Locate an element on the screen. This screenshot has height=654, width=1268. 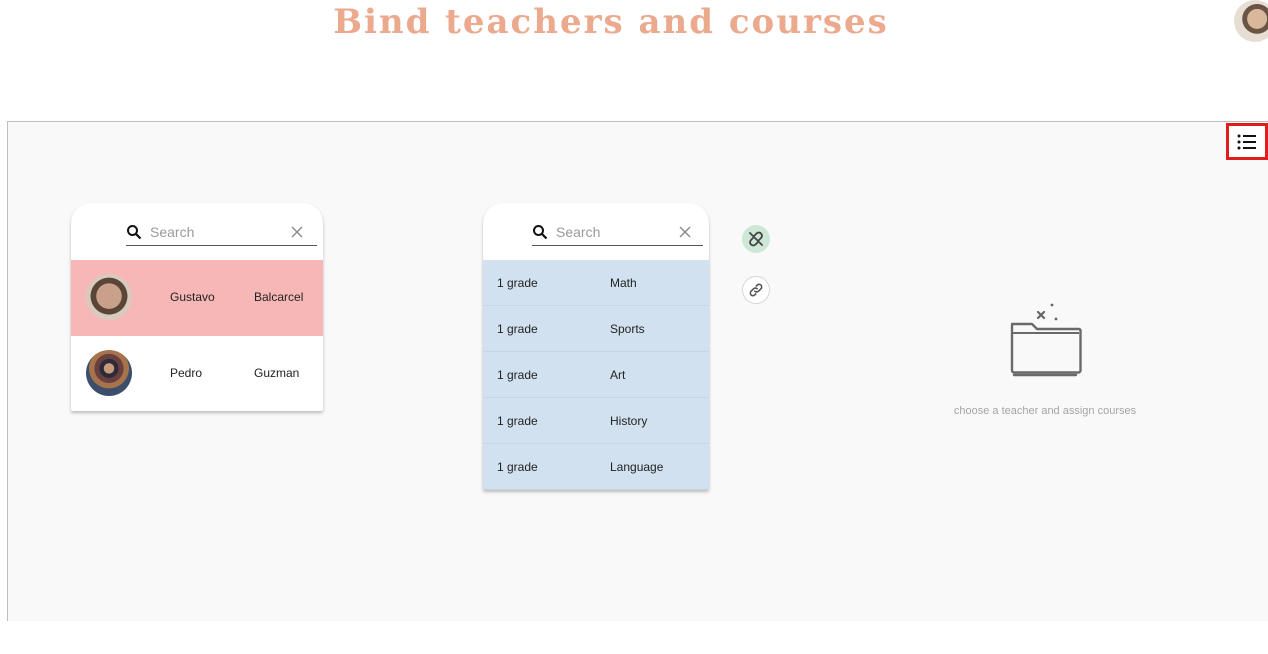
teacher-row: Gustavo Balcarcel is located at coordinates (197, 298).